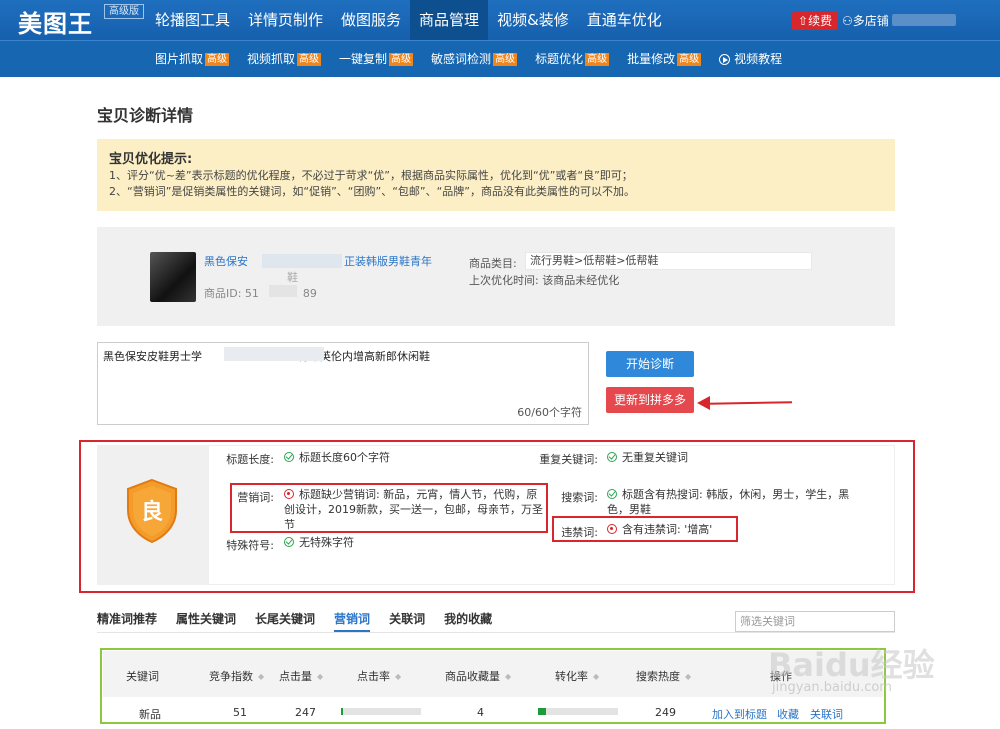  I want to click on tab-my-favorites: 我的收藏, so click(468, 621).